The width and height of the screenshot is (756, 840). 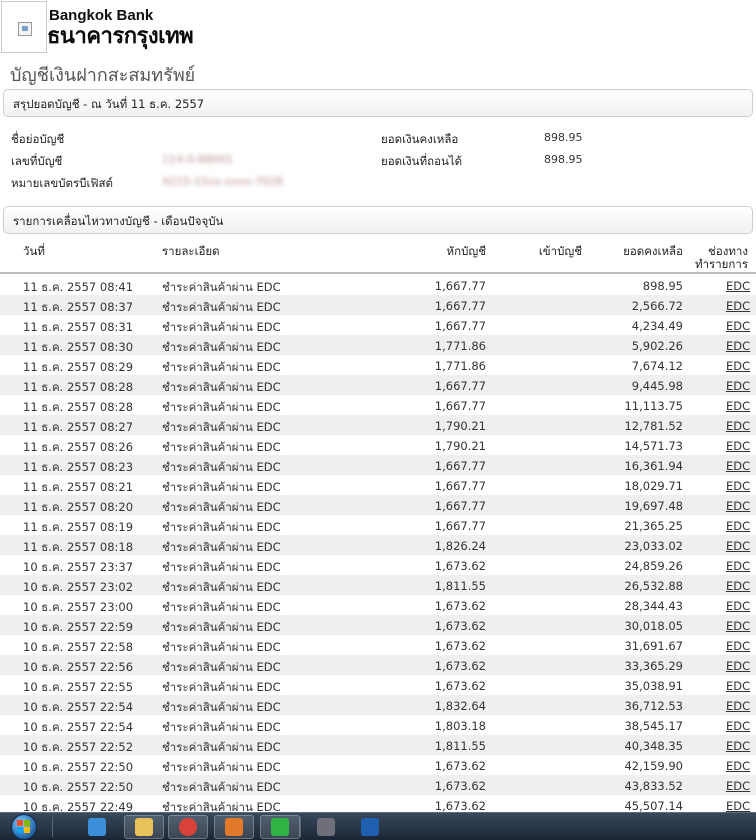 I want to click on movements-section-header: รายการเคลื่อนไหวทางบัญชี - เดือนปัจจุบัน, so click(x=378, y=220).